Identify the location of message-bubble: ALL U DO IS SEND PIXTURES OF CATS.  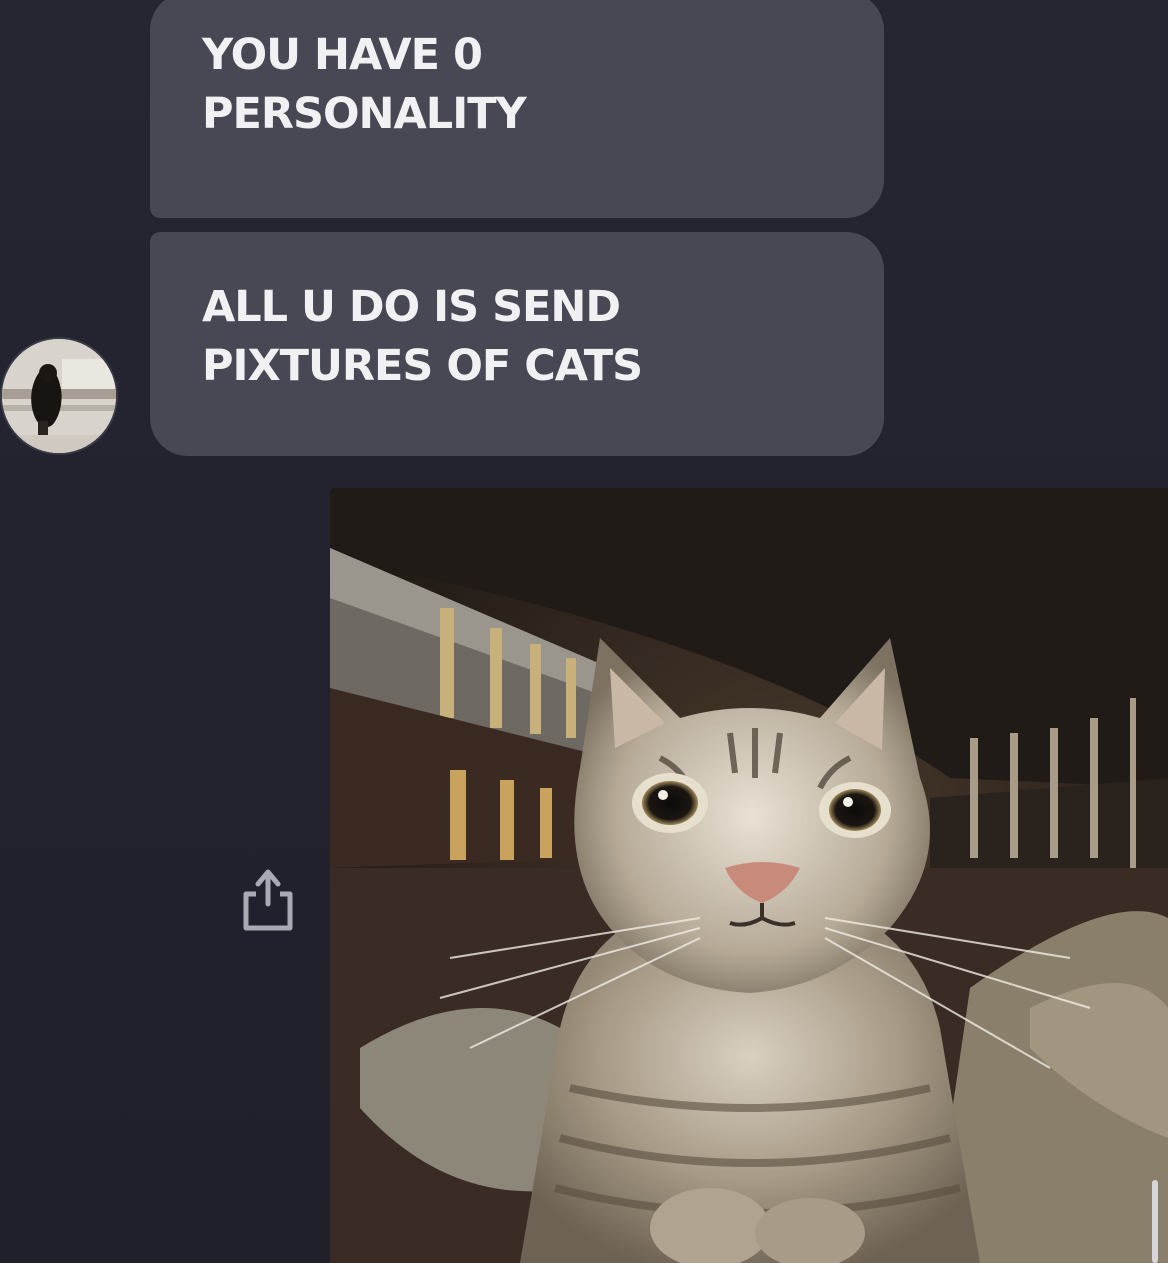
(517, 344).